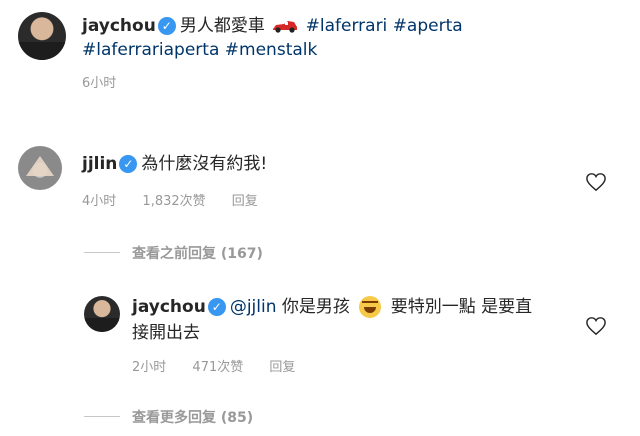  What do you see at coordinates (99, 164) in the screenshot?
I see `comment-author-username: jjlin` at bounding box center [99, 164].